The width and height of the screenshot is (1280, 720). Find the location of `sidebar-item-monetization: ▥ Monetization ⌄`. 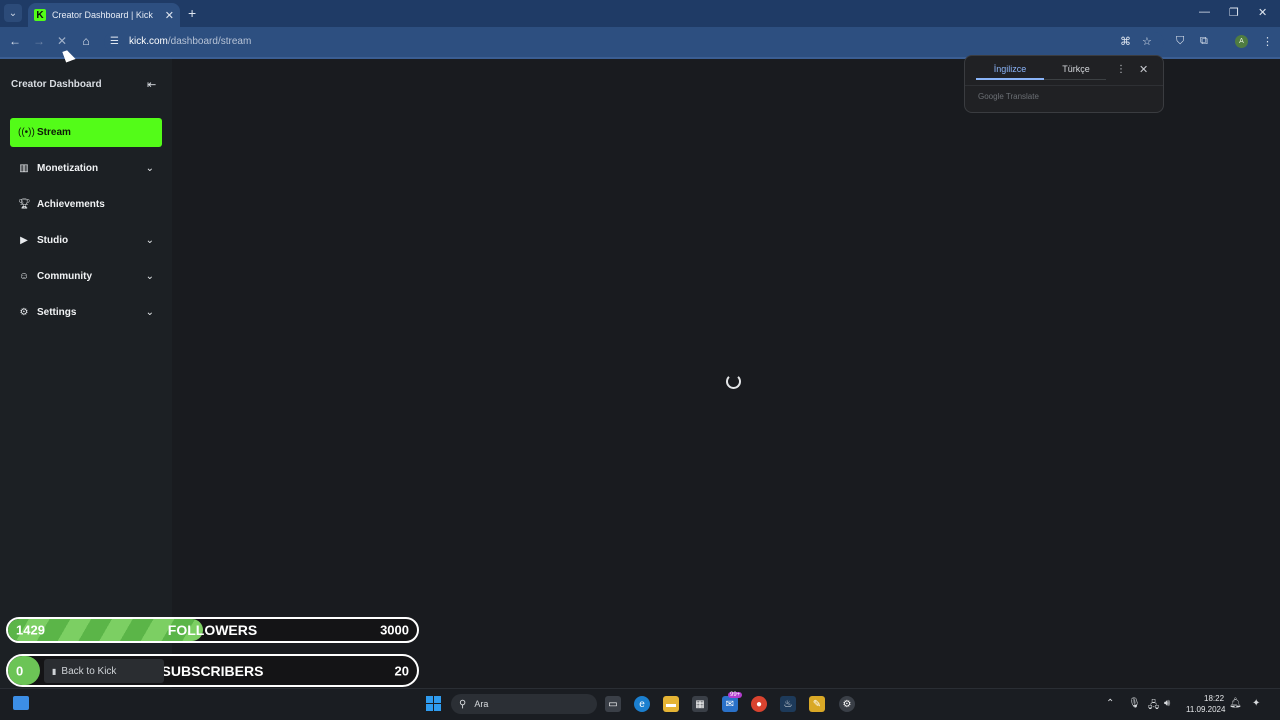

sidebar-item-monetization: ▥ Monetization ⌄ is located at coordinates (86, 168).